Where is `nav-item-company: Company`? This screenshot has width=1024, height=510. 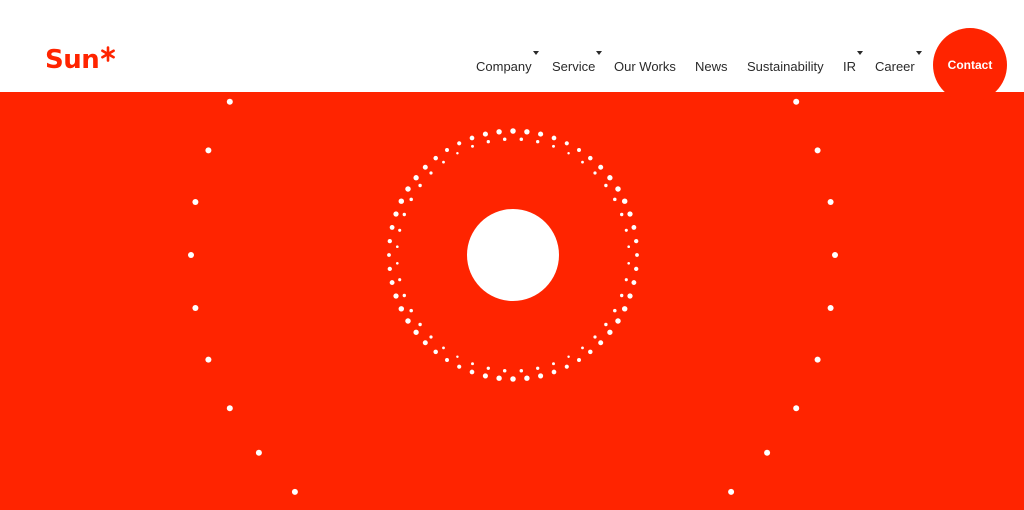
nav-item-company: Company is located at coordinates (507, 63).